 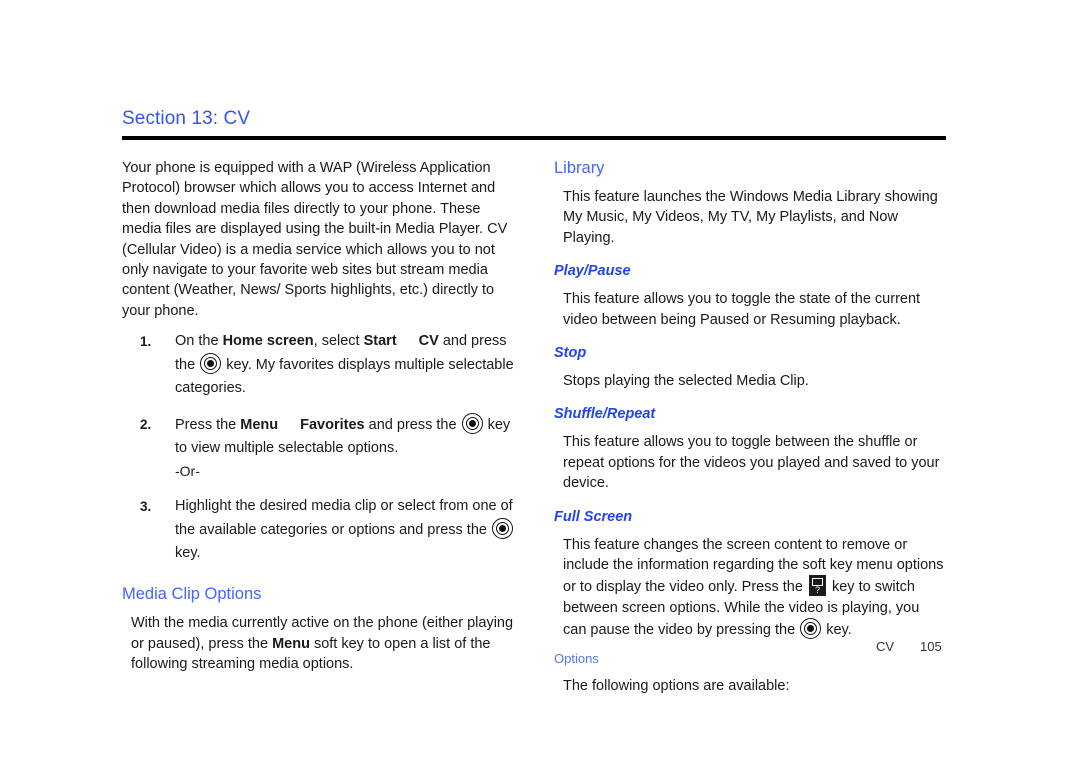 I want to click on page-title: Section 13: CV, so click(x=186, y=118).